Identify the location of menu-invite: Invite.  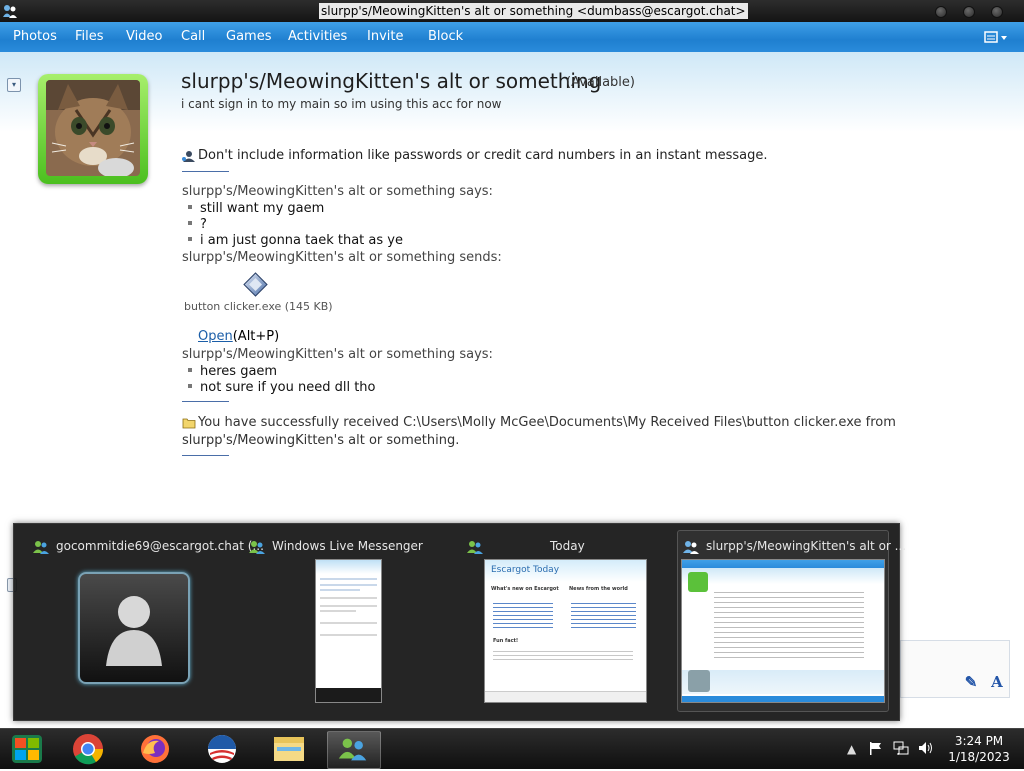
(385, 36).